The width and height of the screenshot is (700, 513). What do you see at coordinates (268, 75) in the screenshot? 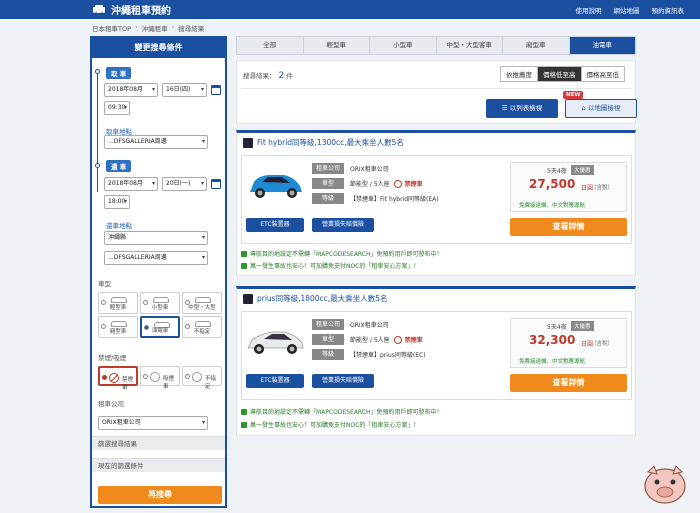
I see `result-count: 搜尋結果： 2 件` at bounding box center [268, 75].